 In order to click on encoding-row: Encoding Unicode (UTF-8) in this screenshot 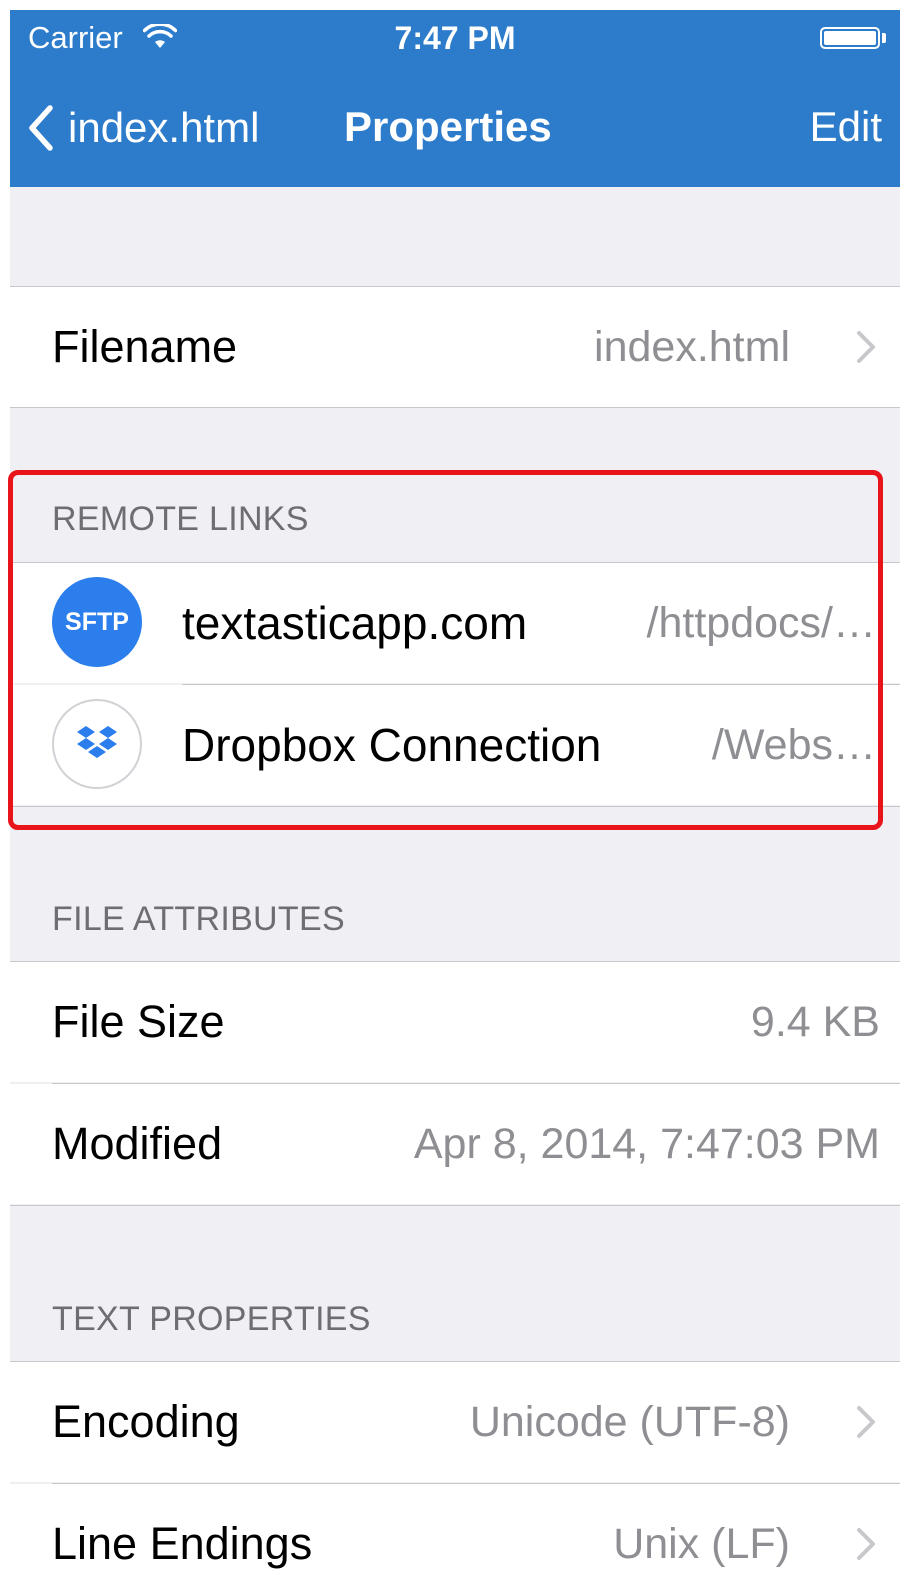, I will do `click(455, 1422)`.